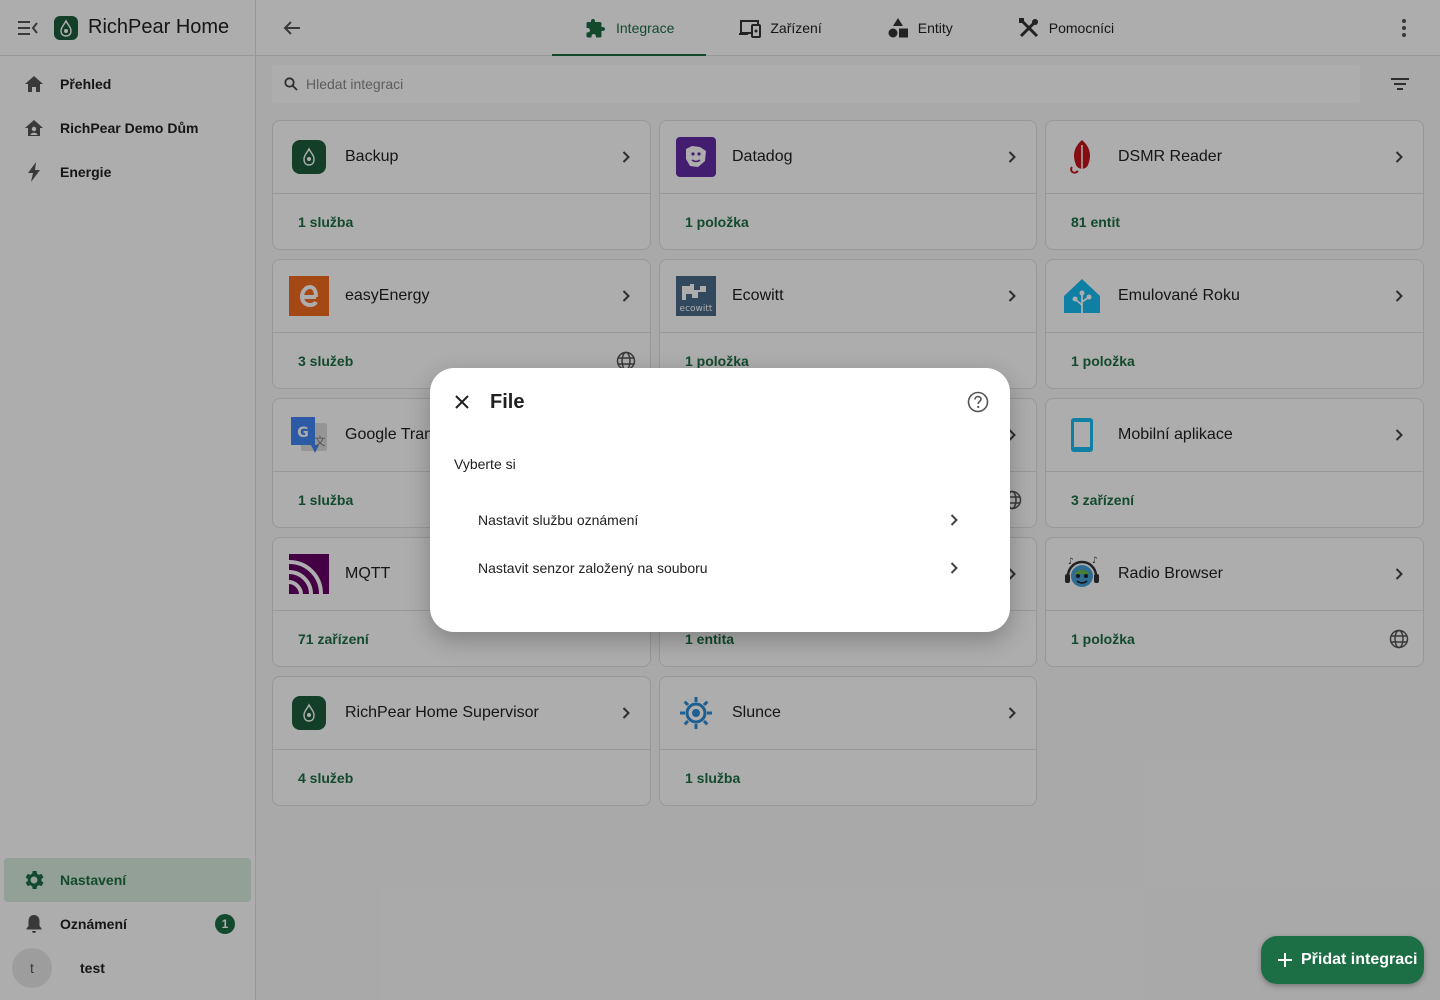  What do you see at coordinates (558, 520) in the screenshot?
I see `option-label: Nastavit službu oznámení` at bounding box center [558, 520].